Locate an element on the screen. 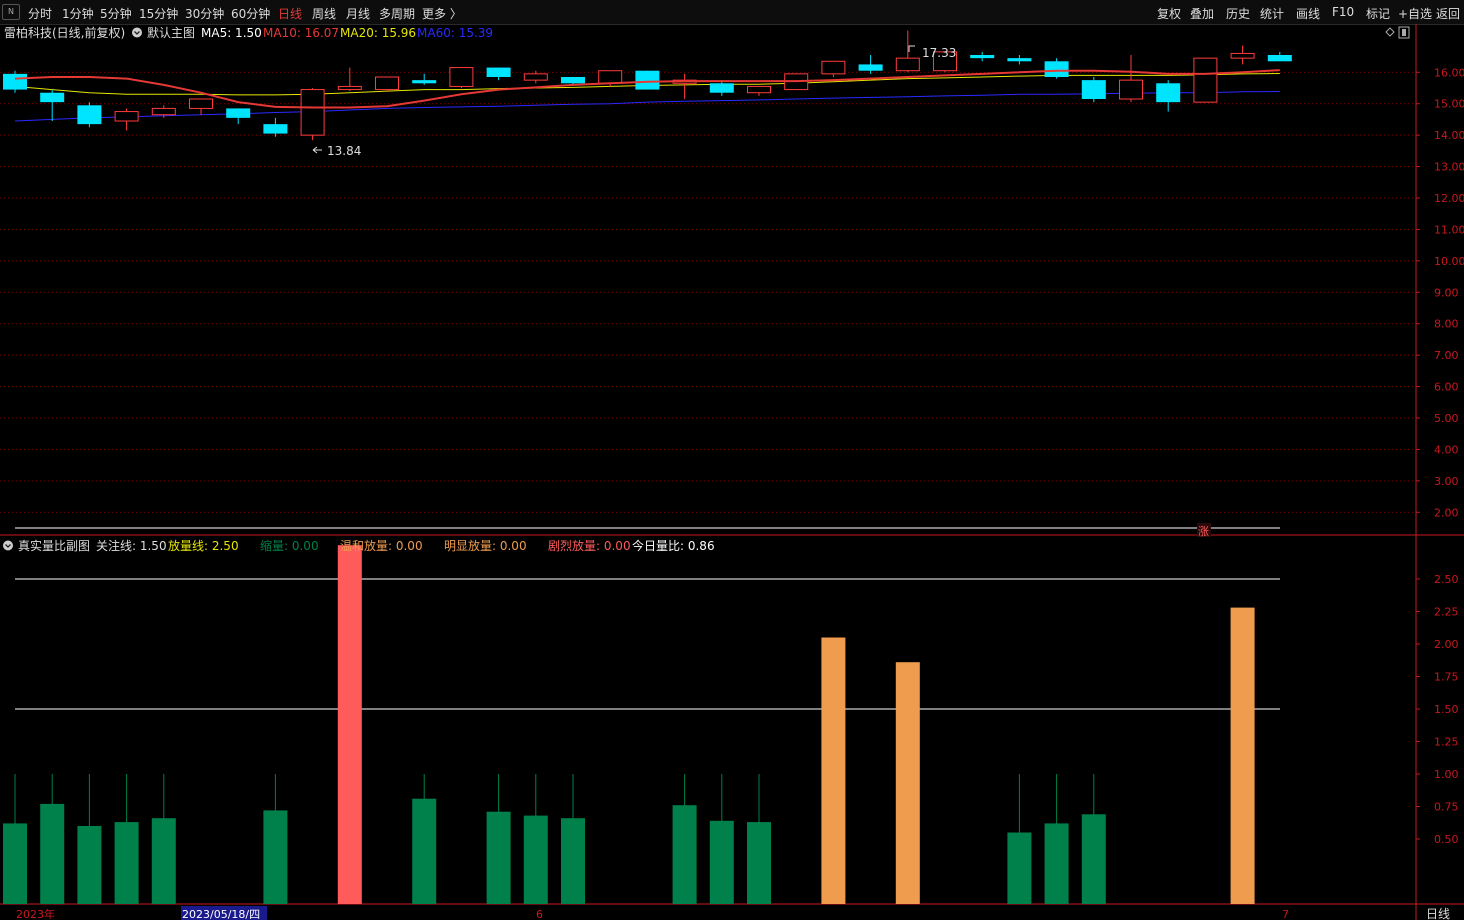 This screenshot has width=1464, height=920. price-tick-label: 9.00 is located at coordinates (1446, 292).